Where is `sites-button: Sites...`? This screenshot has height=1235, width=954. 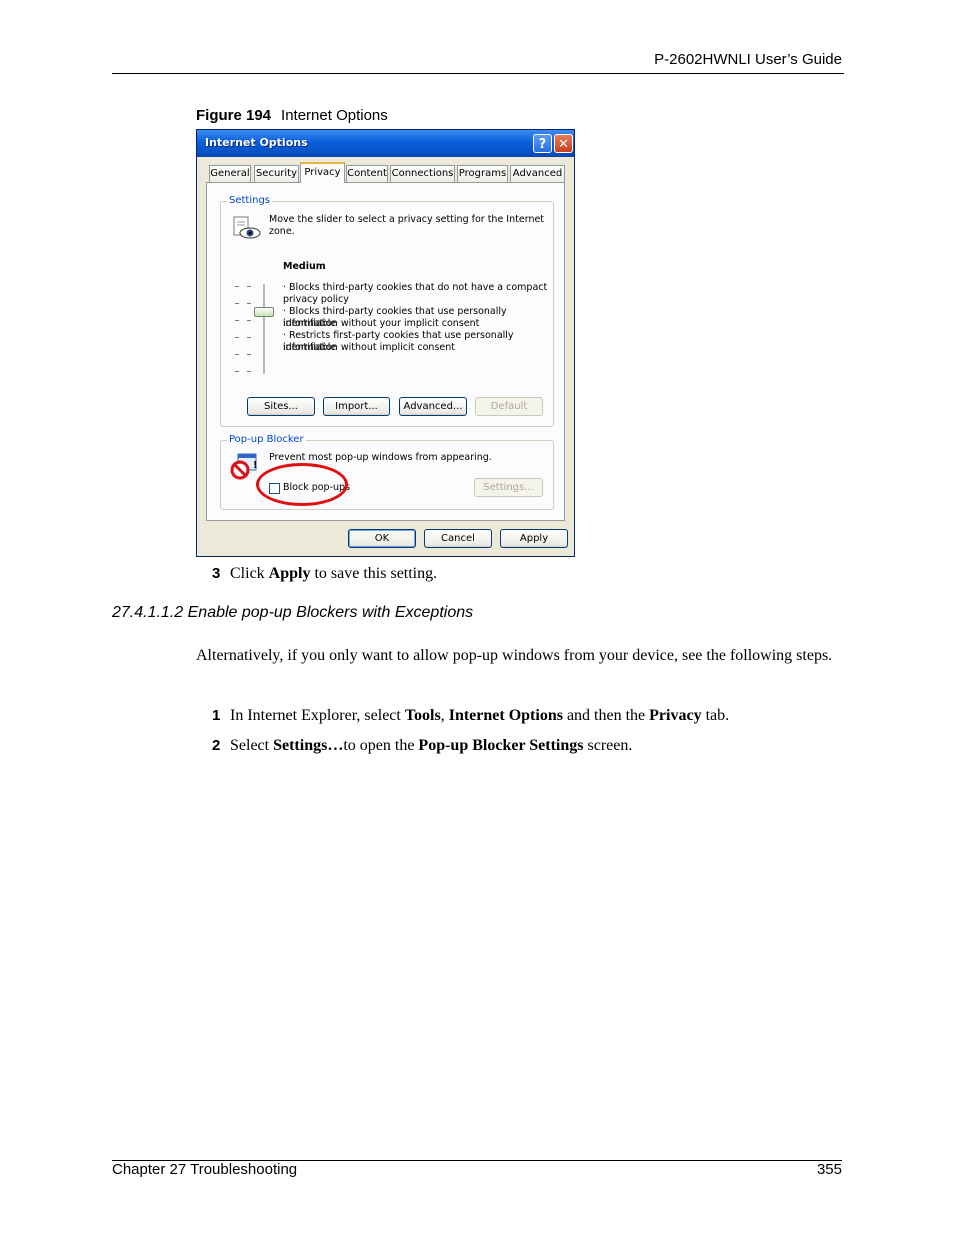
sites-button: Sites... is located at coordinates (281, 406).